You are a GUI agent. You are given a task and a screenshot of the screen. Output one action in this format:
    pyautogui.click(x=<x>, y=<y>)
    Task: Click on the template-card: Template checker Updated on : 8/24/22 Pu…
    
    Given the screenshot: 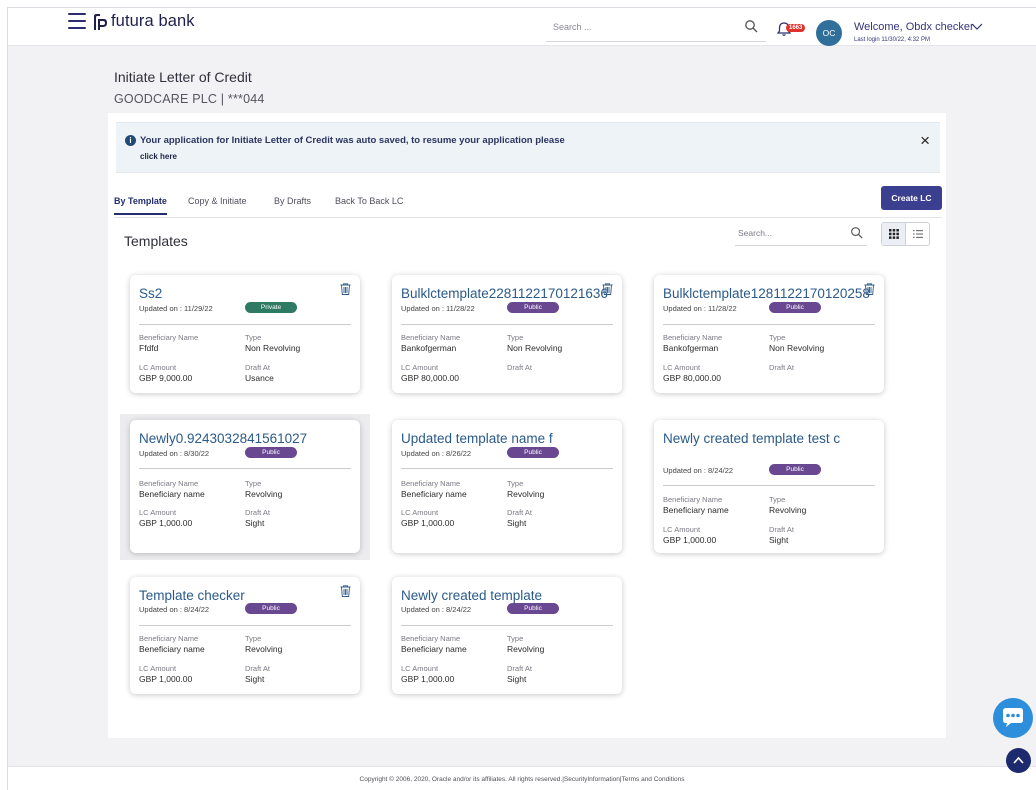 What is the action you would take?
    pyautogui.click(x=245, y=635)
    